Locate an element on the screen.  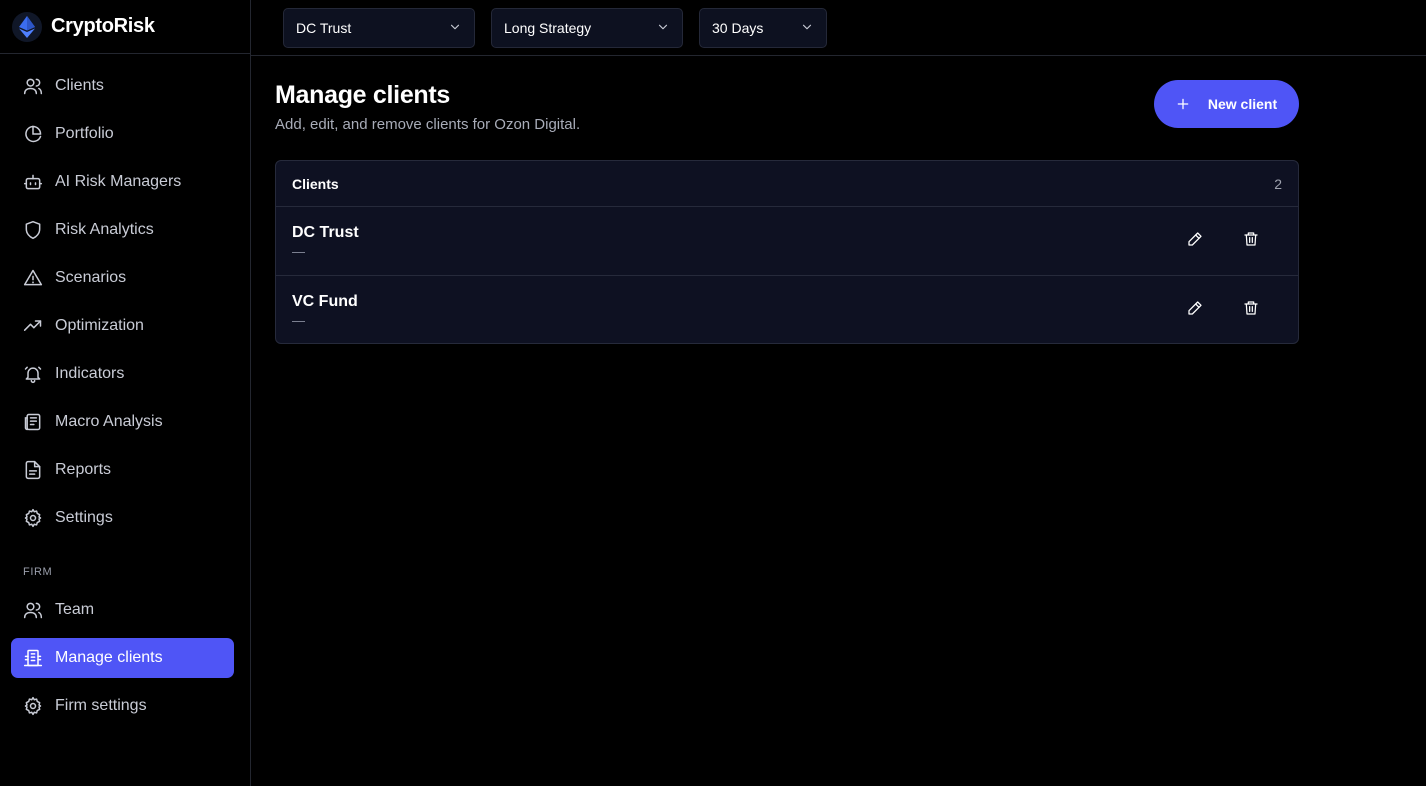
nav-label: Portfolio is located at coordinates (84, 133).